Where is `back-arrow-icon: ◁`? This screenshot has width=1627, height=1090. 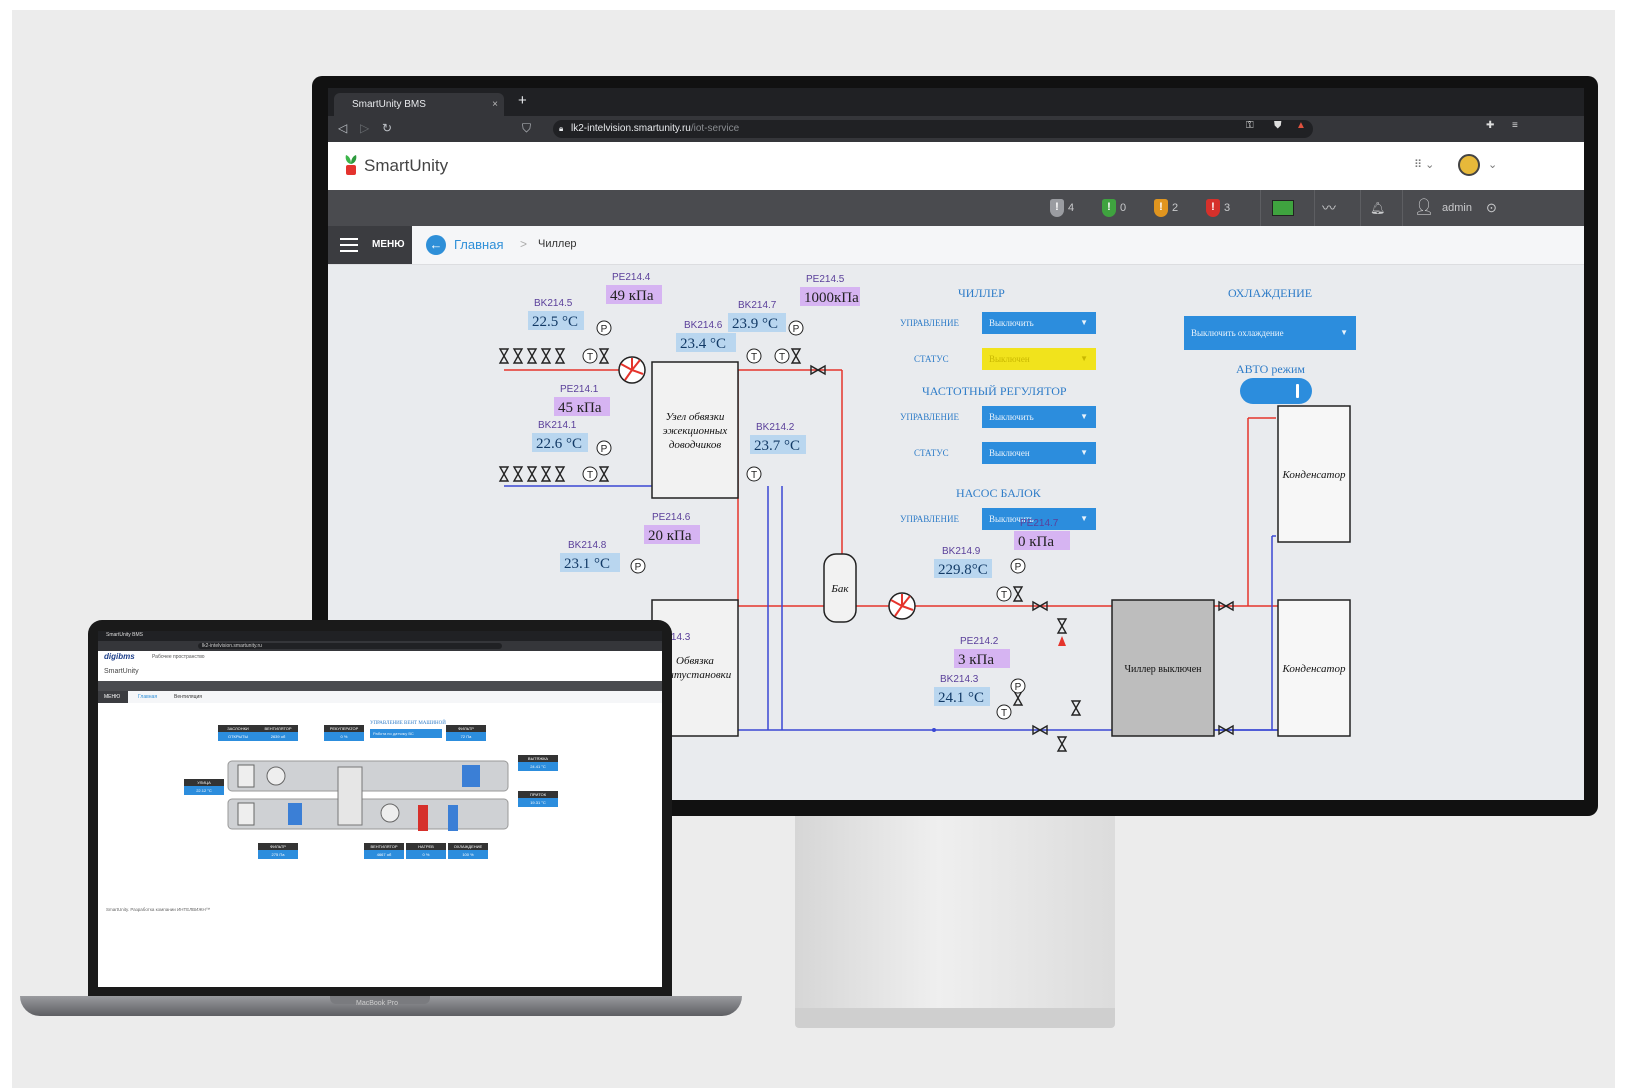 back-arrow-icon: ◁ is located at coordinates (342, 128).